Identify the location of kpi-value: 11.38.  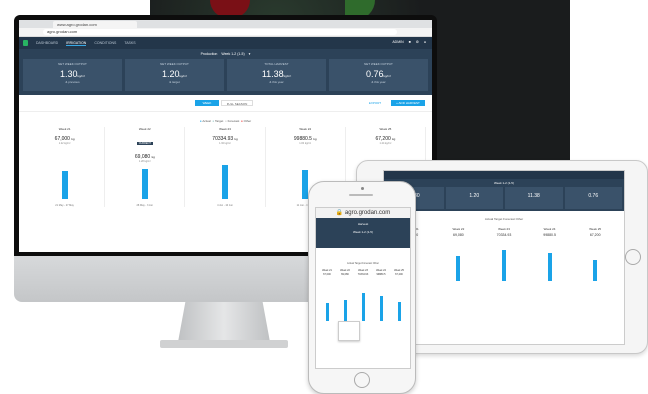
(272, 74).